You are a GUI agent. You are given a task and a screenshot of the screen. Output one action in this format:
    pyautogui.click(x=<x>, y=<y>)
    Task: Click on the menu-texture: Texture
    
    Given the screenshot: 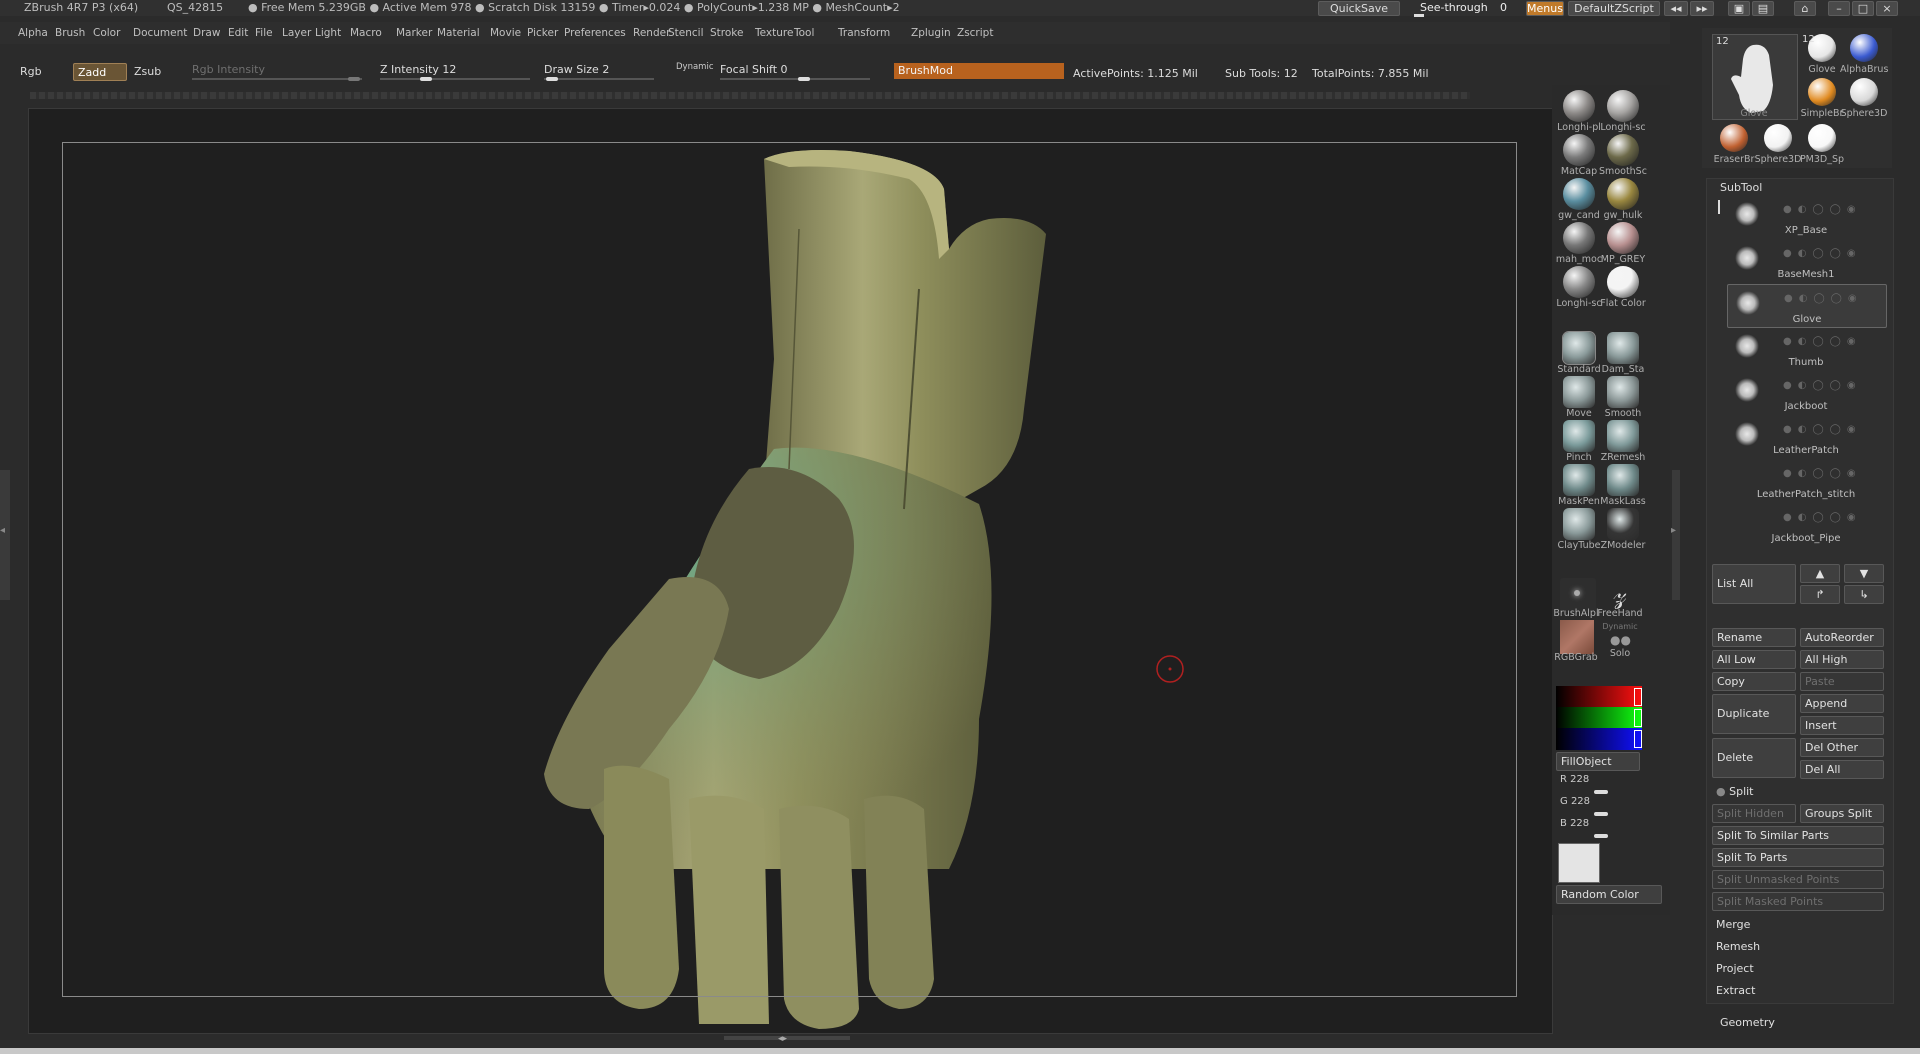 What is the action you would take?
    pyautogui.click(x=774, y=33)
    